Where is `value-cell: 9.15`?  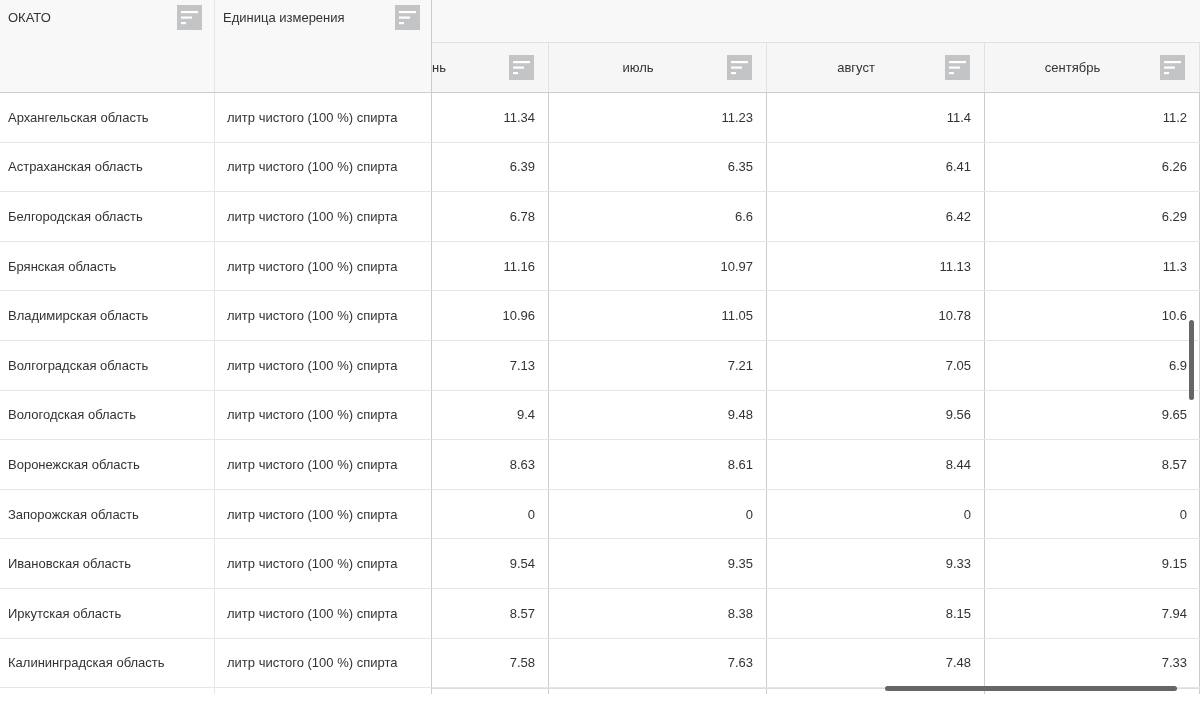 value-cell: 9.15 is located at coordinates (1092, 563).